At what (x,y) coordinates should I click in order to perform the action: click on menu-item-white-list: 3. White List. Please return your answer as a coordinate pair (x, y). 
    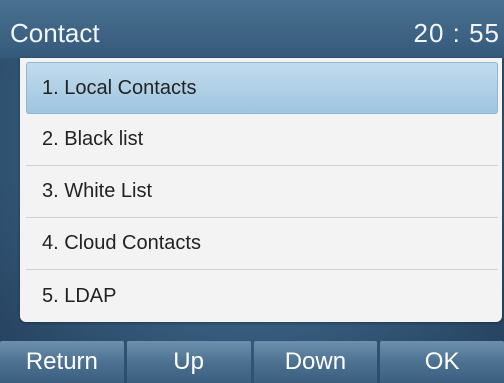
    Looking at the image, I should click on (262, 192).